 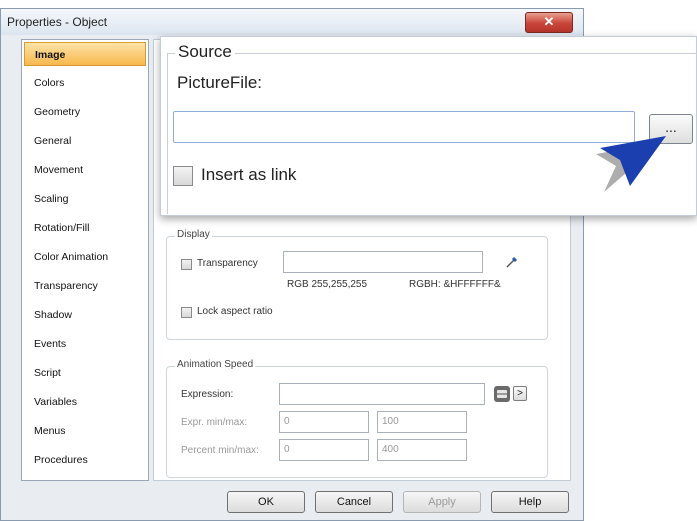 I want to click on expression-label: Expression:, so click(x=207, y=394).